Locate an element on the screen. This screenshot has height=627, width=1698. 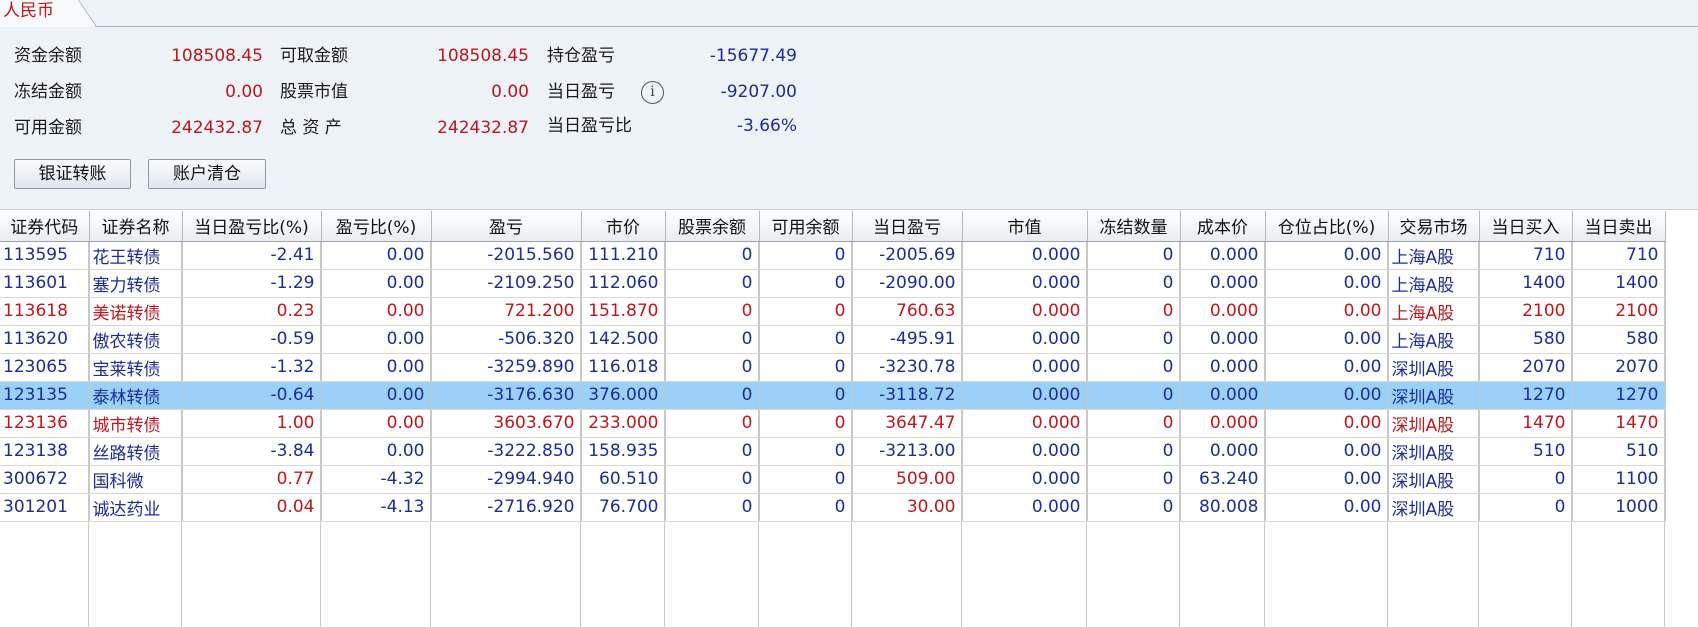
table-cell: 580 is located at coordinates (1619, 339).